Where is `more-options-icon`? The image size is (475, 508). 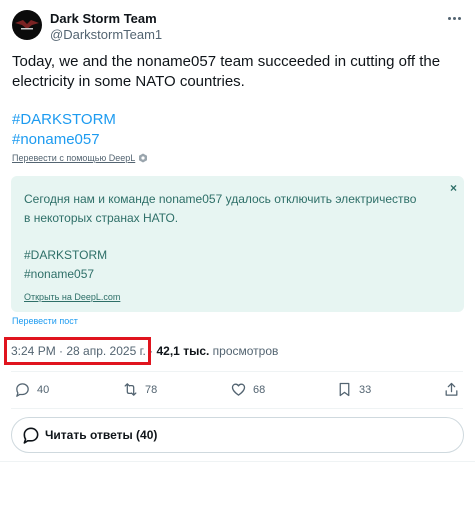
more-options-icon is located at coordinates (454, 18).